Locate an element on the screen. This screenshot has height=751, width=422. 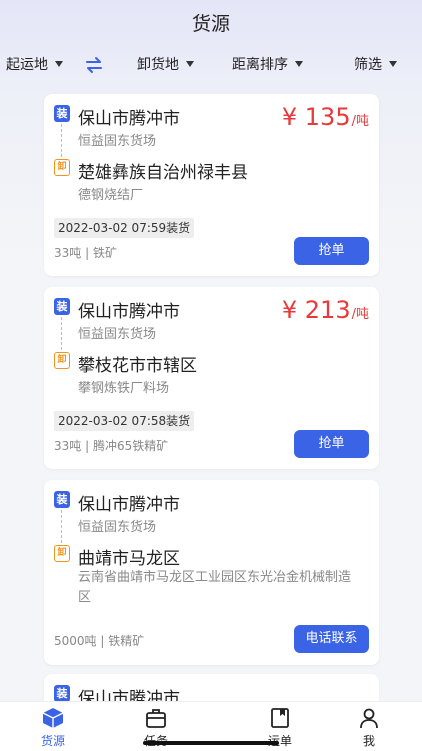
freight-card: 装 保山市腾冲市 is located at coordinates (211, 687).